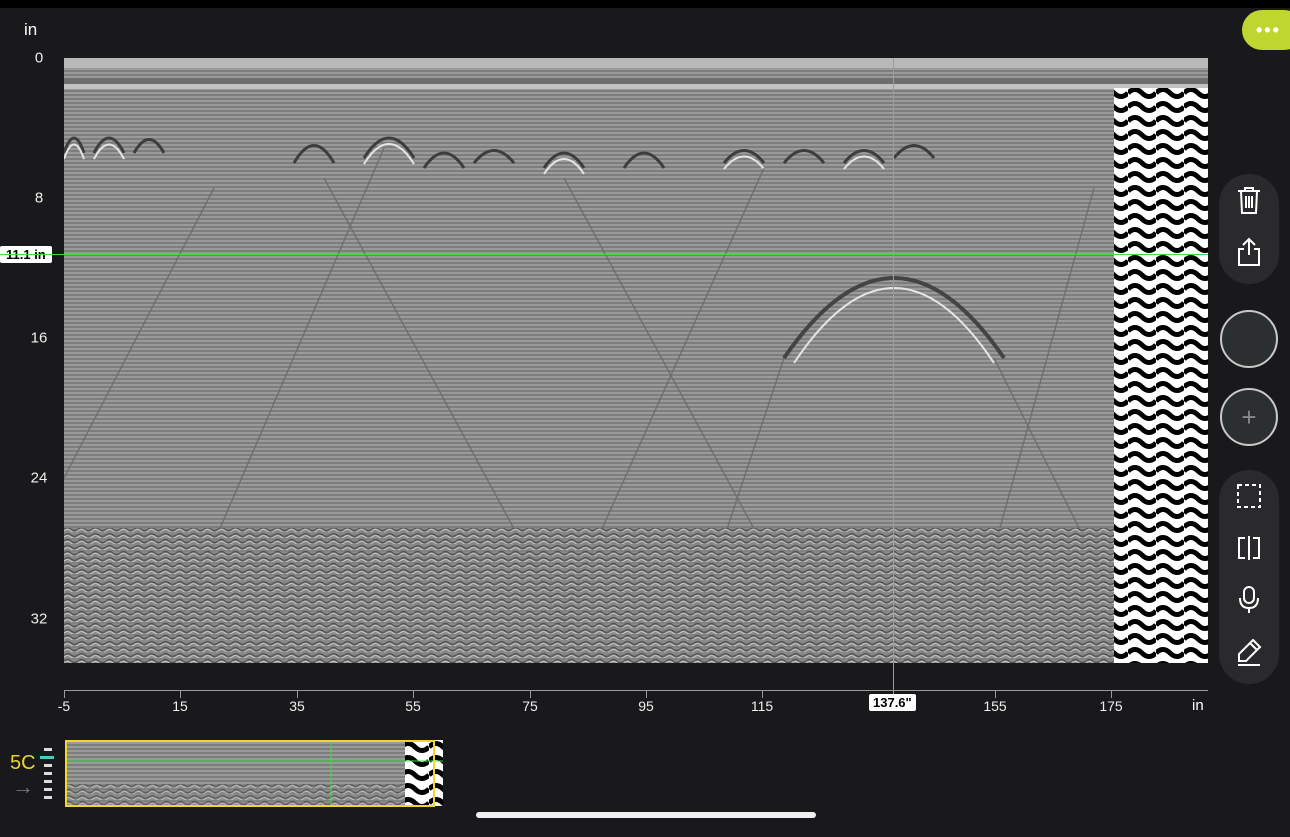 The height and width of the screenshot is (837, 1290). What do you see at coordinates (636, 690) in the screenshot?
I see `x-axis-line` at bounding box center [636, 690].